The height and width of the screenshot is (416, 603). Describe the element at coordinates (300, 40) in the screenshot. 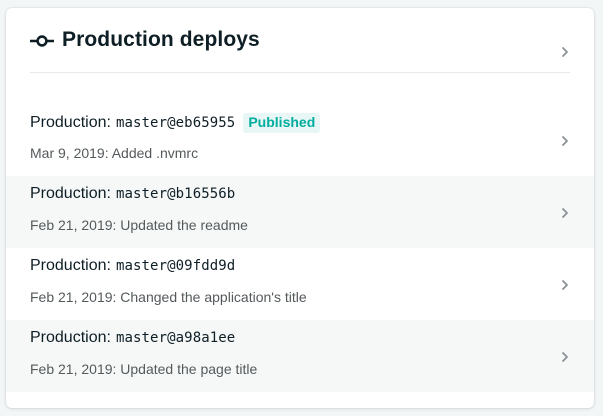

I see `card-header: Production deploys` at that location.